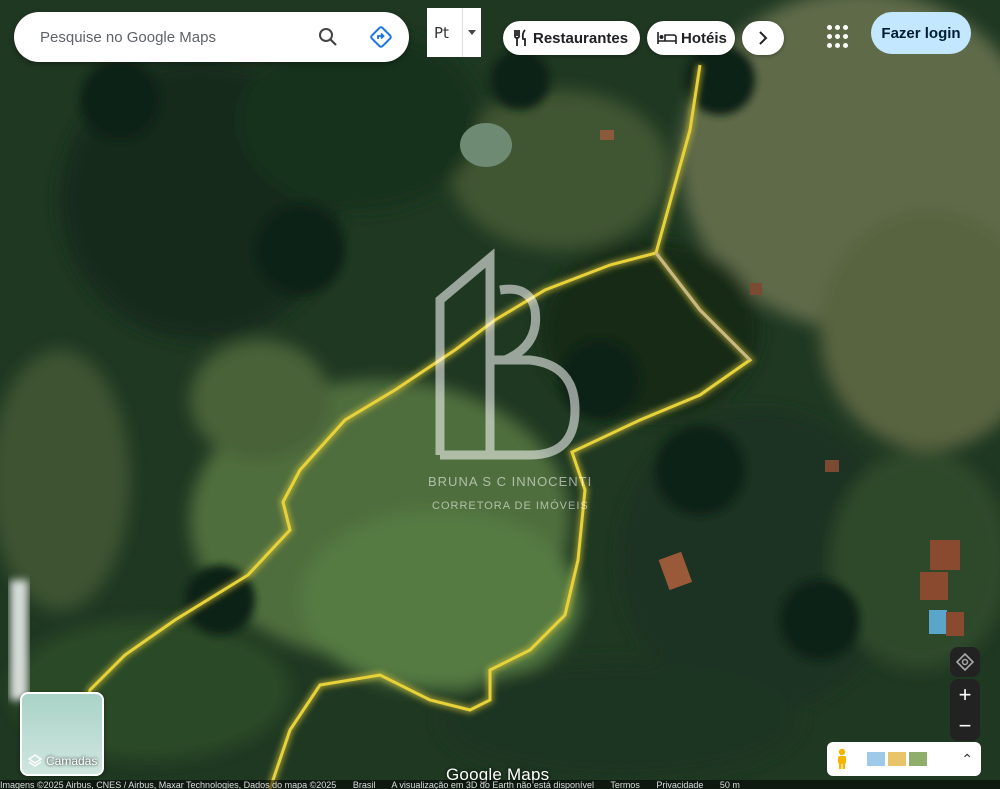 This screenshot has height=789, width=1000. I want to click on hotels-label: Hotéis, so click(704, 38).